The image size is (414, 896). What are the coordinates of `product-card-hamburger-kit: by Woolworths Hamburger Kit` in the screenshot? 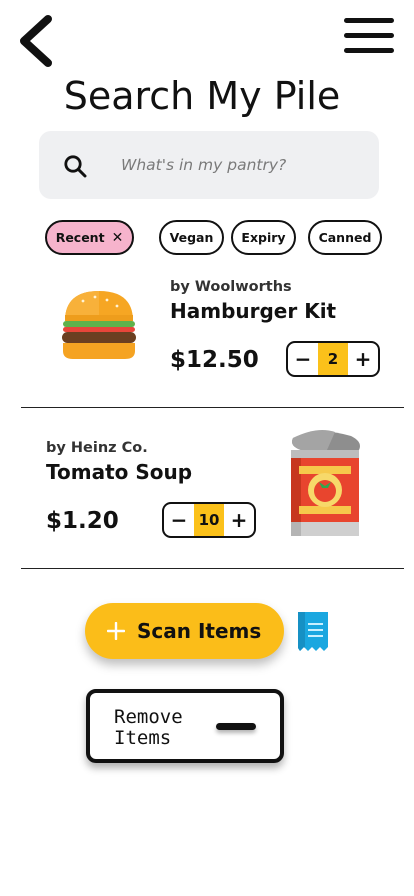 It's located at (285, 301).